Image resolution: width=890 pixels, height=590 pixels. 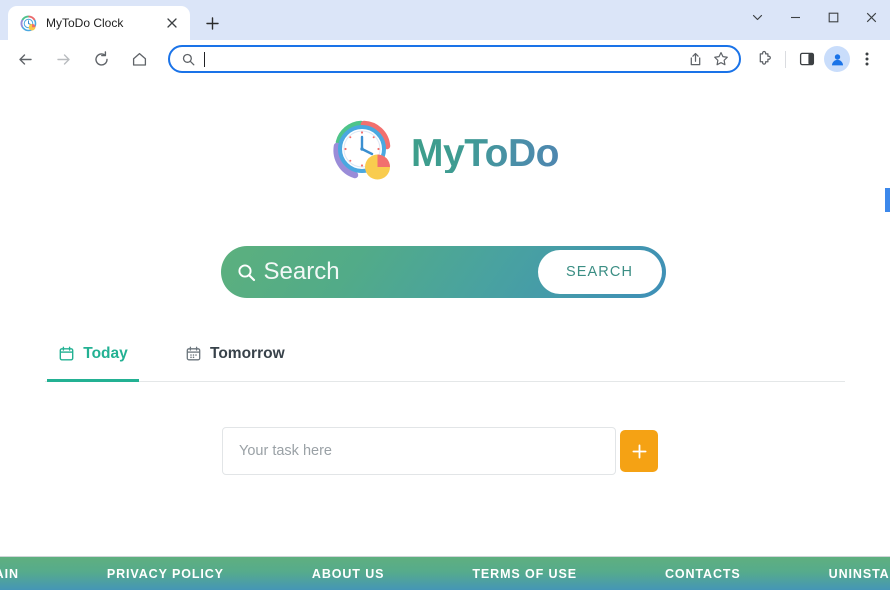 I want to click on address-bar-input, so click(x=443, y=59).